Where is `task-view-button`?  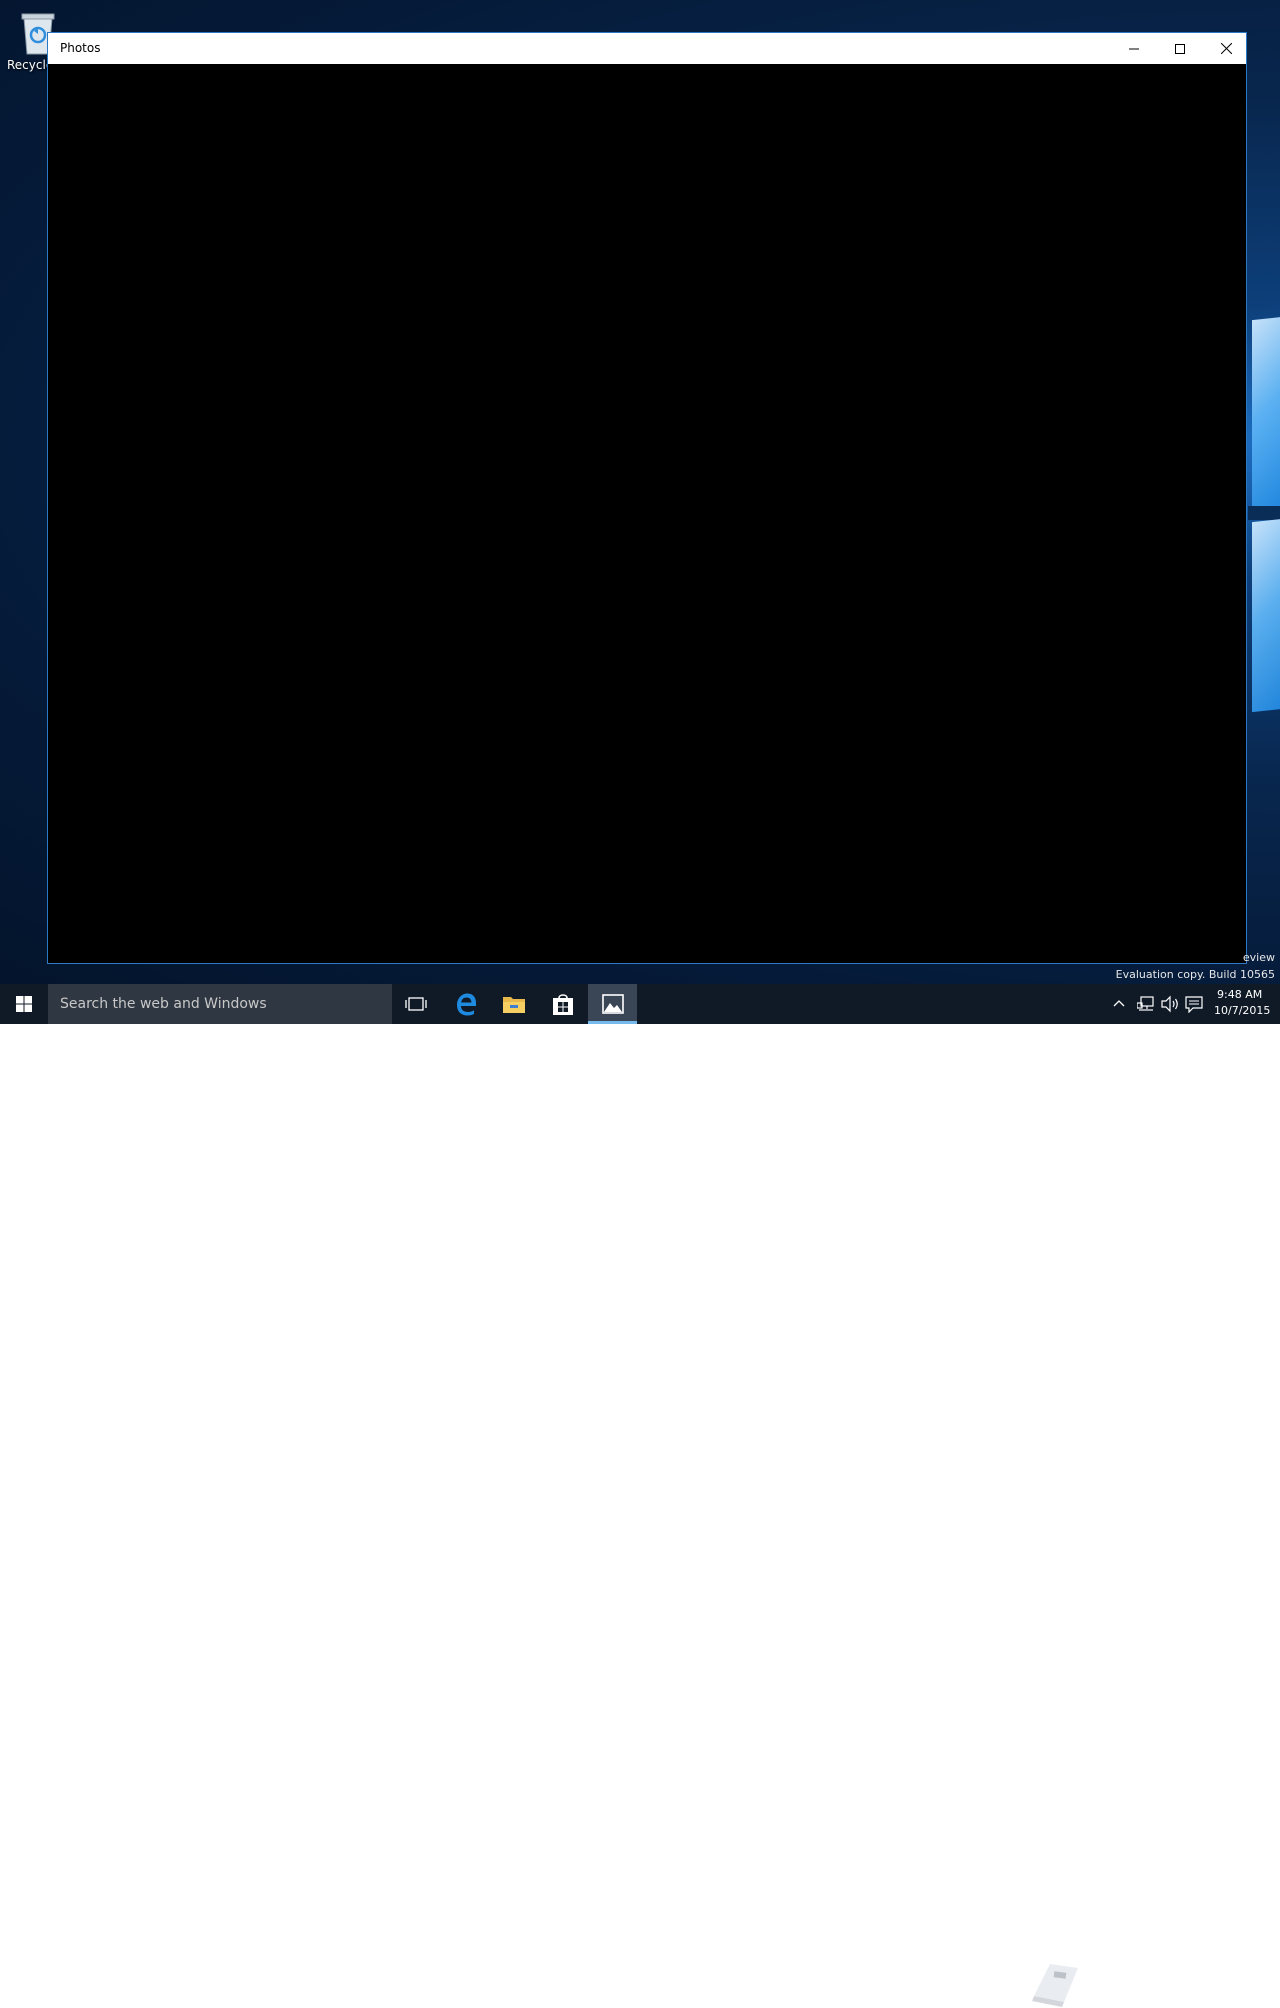 task-view-button is located at coordinates (416, 1004).